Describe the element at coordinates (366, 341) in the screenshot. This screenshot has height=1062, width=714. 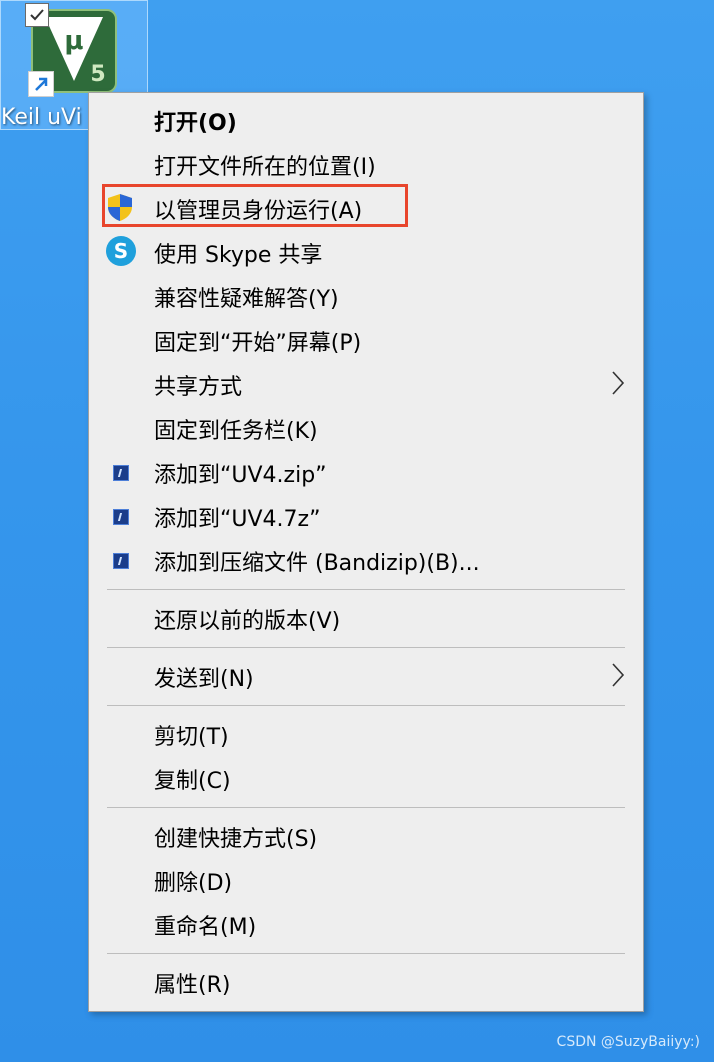
I see `menu-item-pin-to-start: 固定到“开始”屏幕(P)` at that location.